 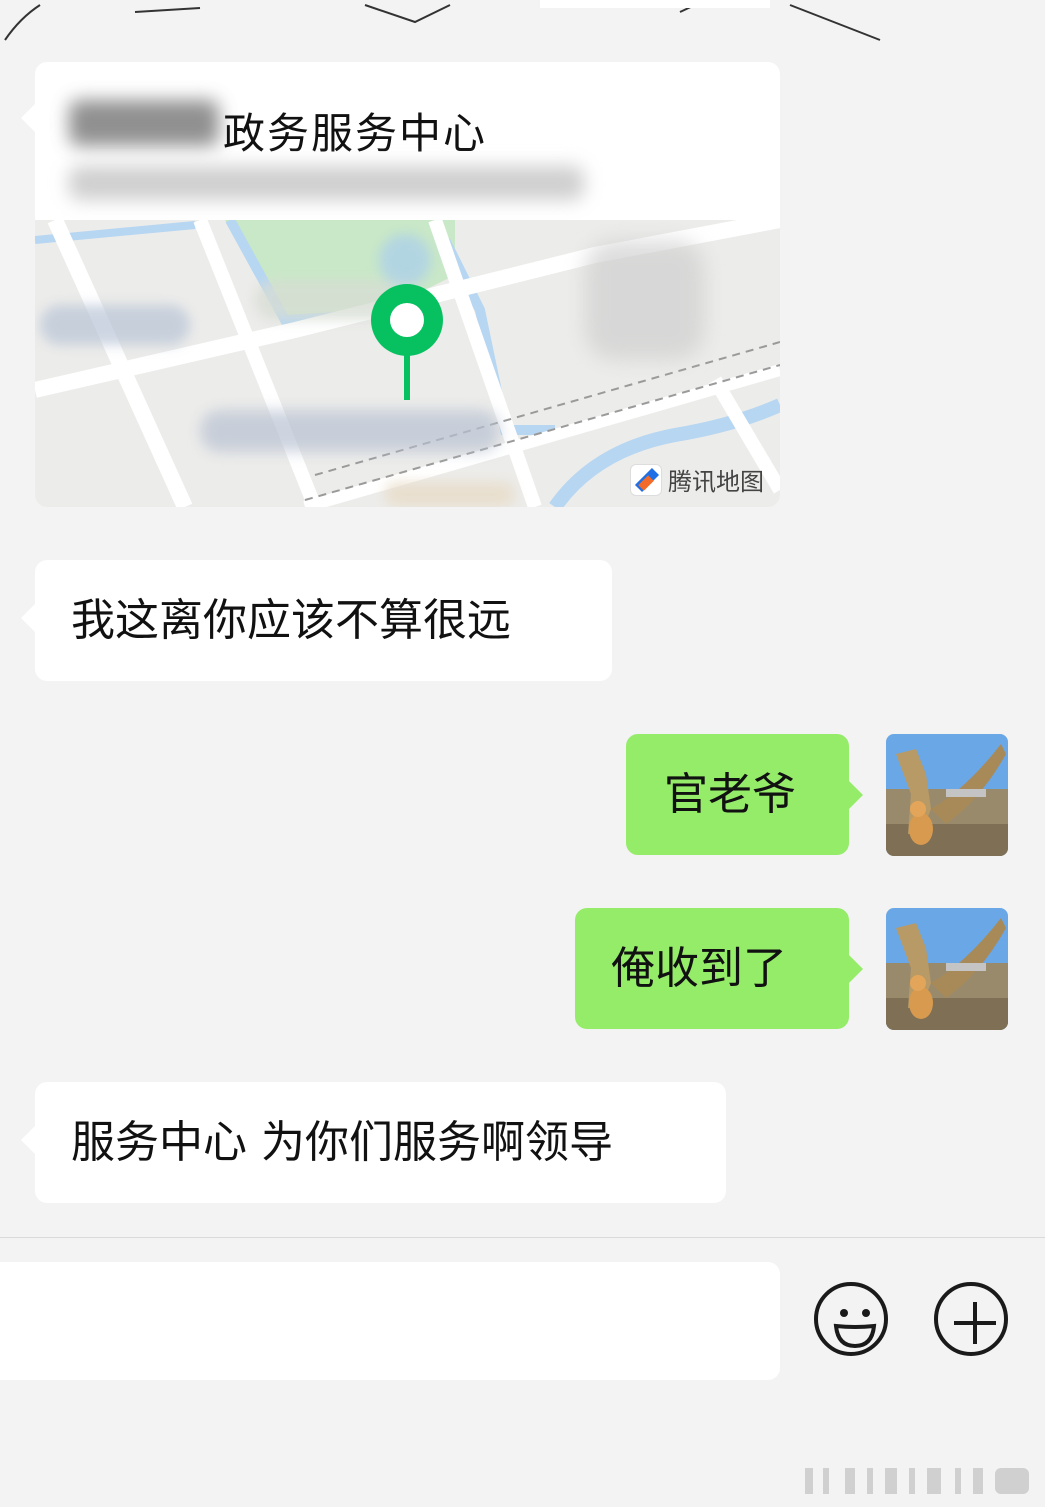 I want to click on tencent-map-logo-icon, so click(x=646, y=479).